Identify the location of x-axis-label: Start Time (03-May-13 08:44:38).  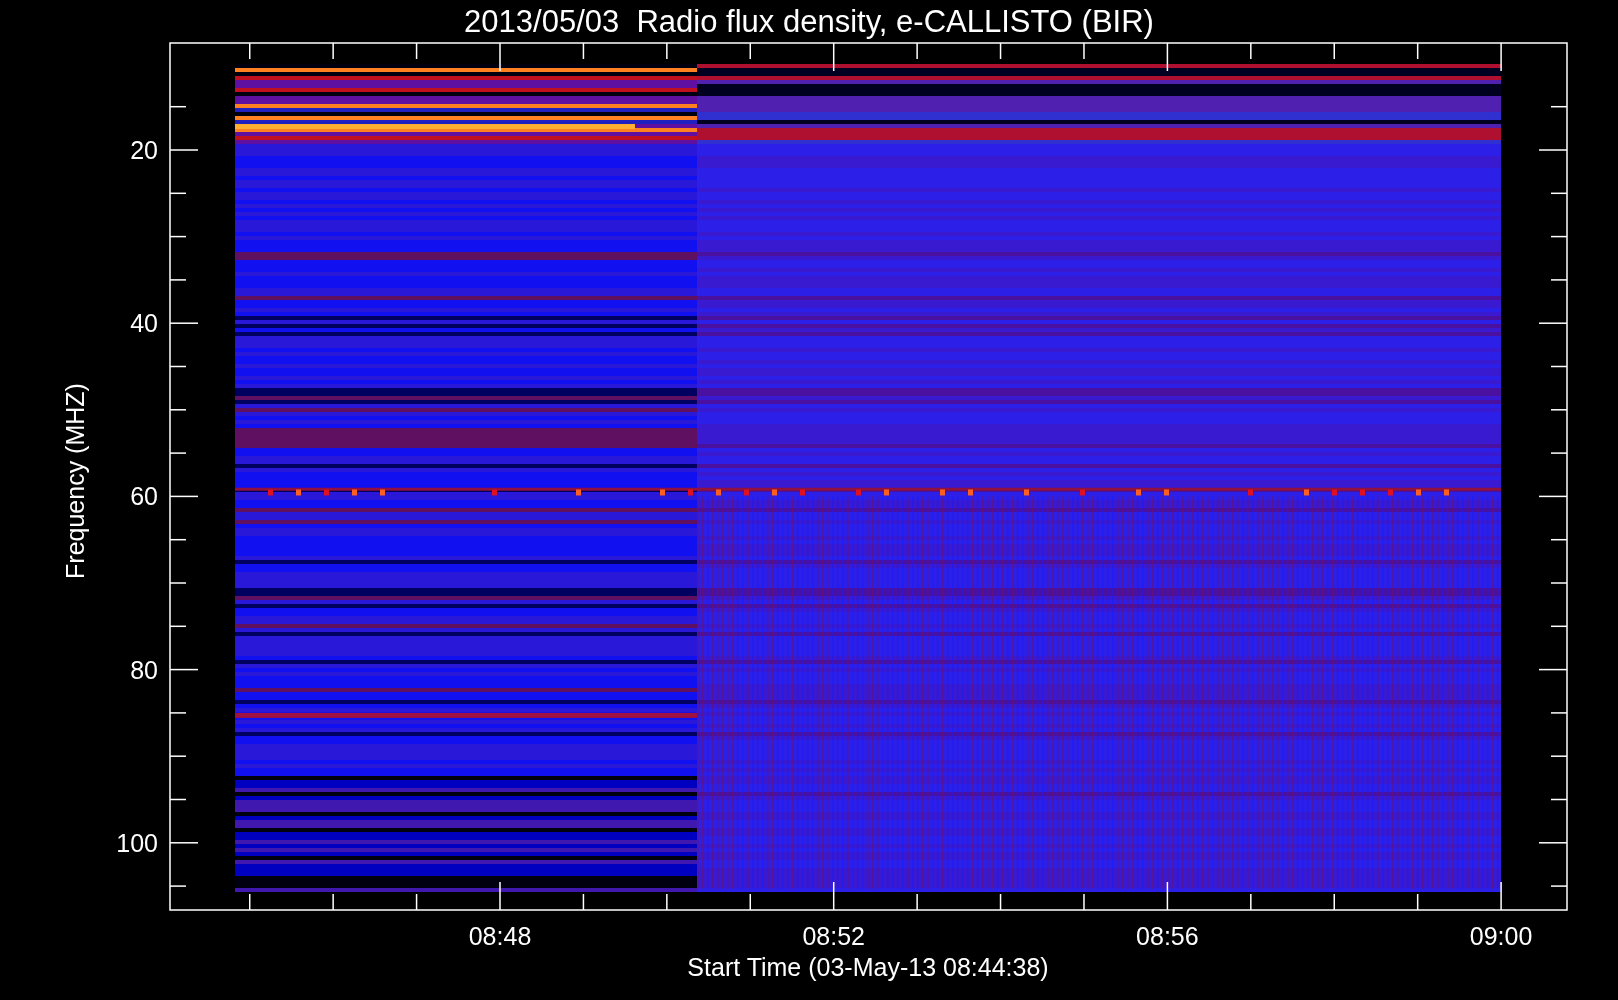
(868, 967).